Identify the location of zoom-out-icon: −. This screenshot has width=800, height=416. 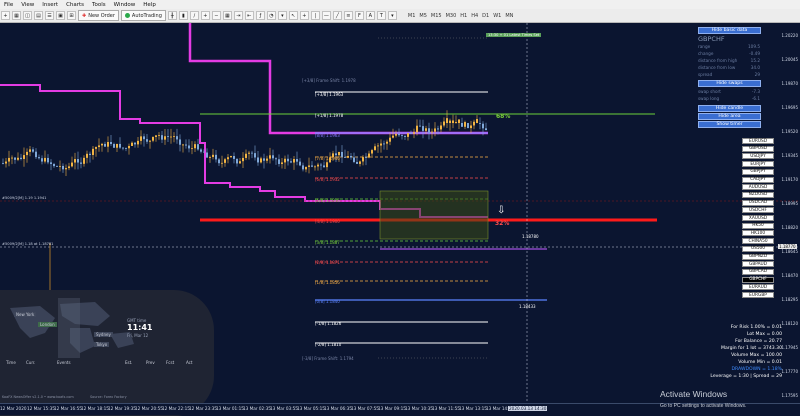
(216, 15).